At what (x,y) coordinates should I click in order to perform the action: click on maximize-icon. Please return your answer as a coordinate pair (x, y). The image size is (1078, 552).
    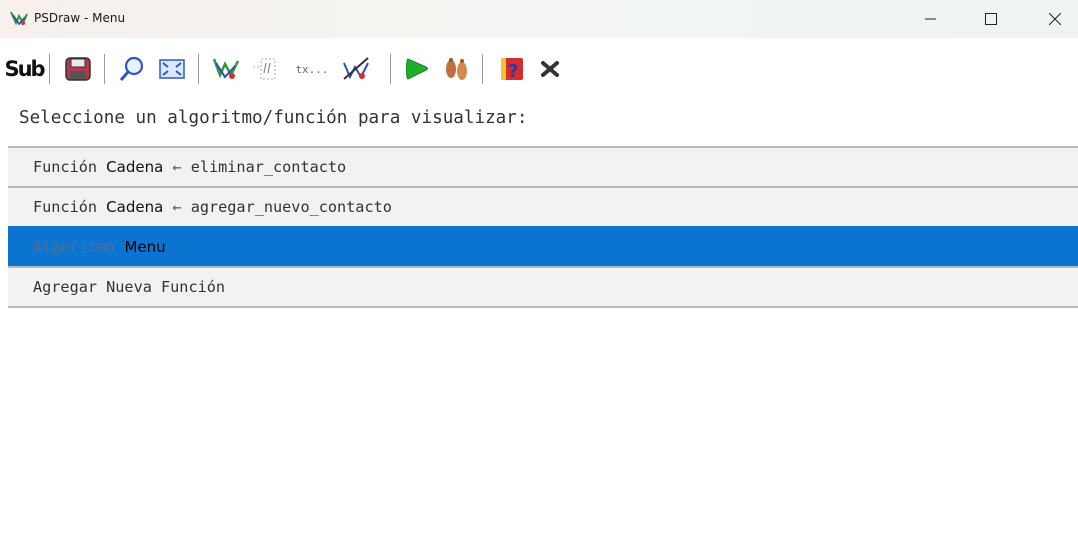
    Looking at the image, I should click on (991, 19).